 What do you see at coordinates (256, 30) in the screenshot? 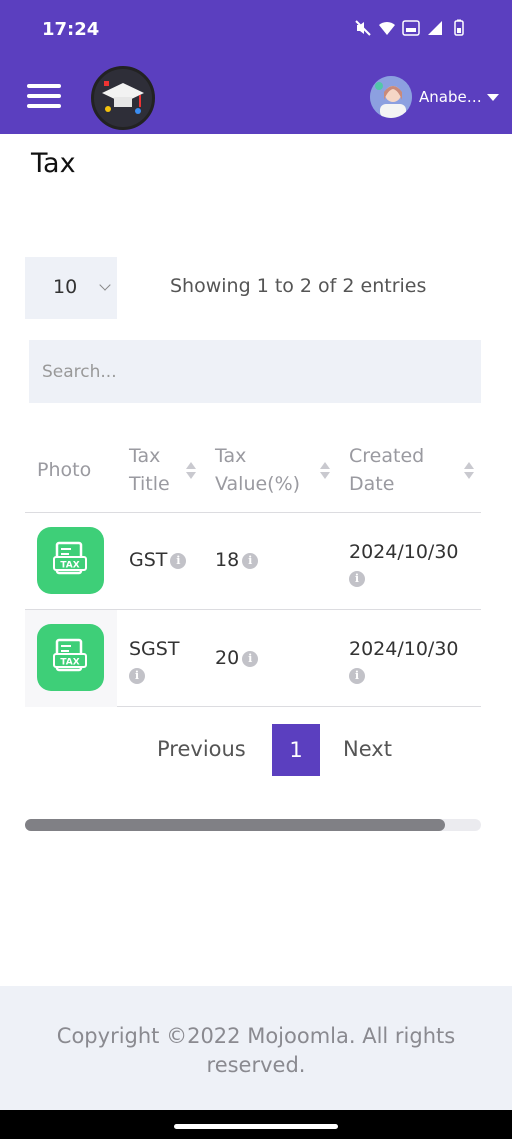
I see `status-bar: 17:24` at bounding box center [256, 30].